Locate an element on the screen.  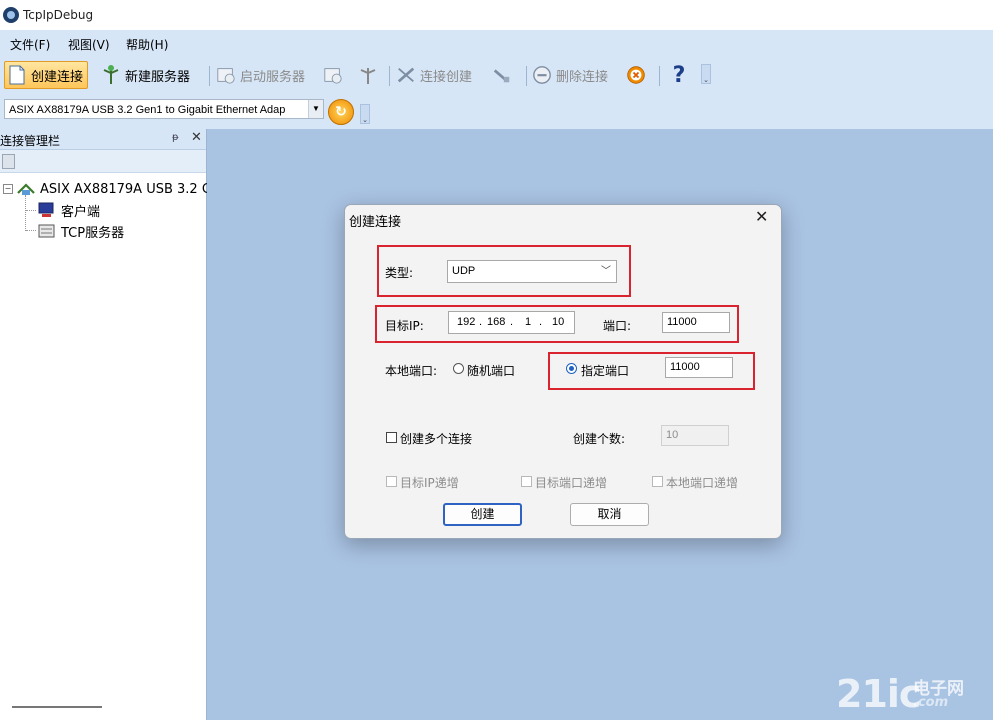
tree-item-label: ASIX AX88179A USB 3.2 Ge is located at coordinates (130, 189).